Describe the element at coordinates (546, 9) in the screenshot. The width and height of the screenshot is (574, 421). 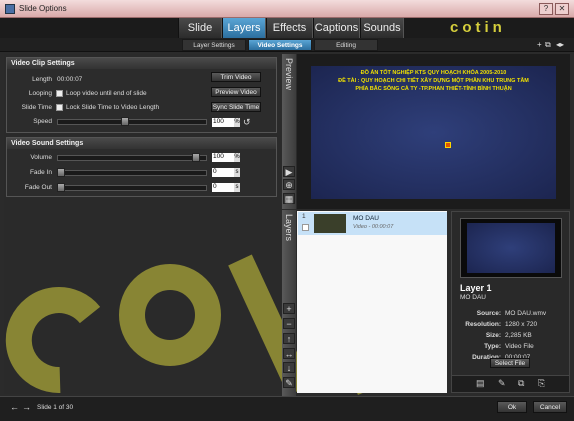
I see `help-button: ?` at that location.